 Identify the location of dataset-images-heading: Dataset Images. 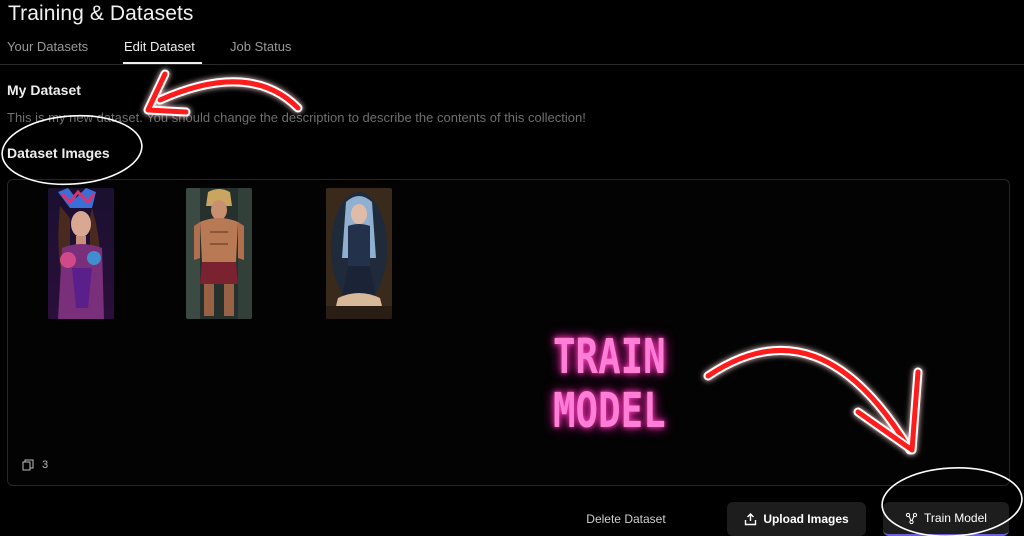
(58, 153).